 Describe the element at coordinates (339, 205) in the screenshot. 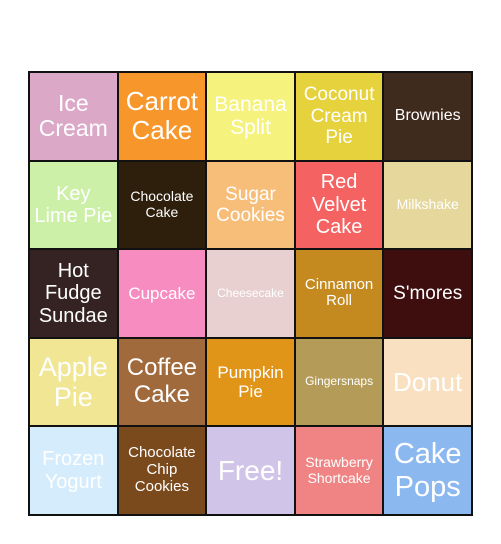

I see `bingo-cell: Red Velvet Cake` at that location.